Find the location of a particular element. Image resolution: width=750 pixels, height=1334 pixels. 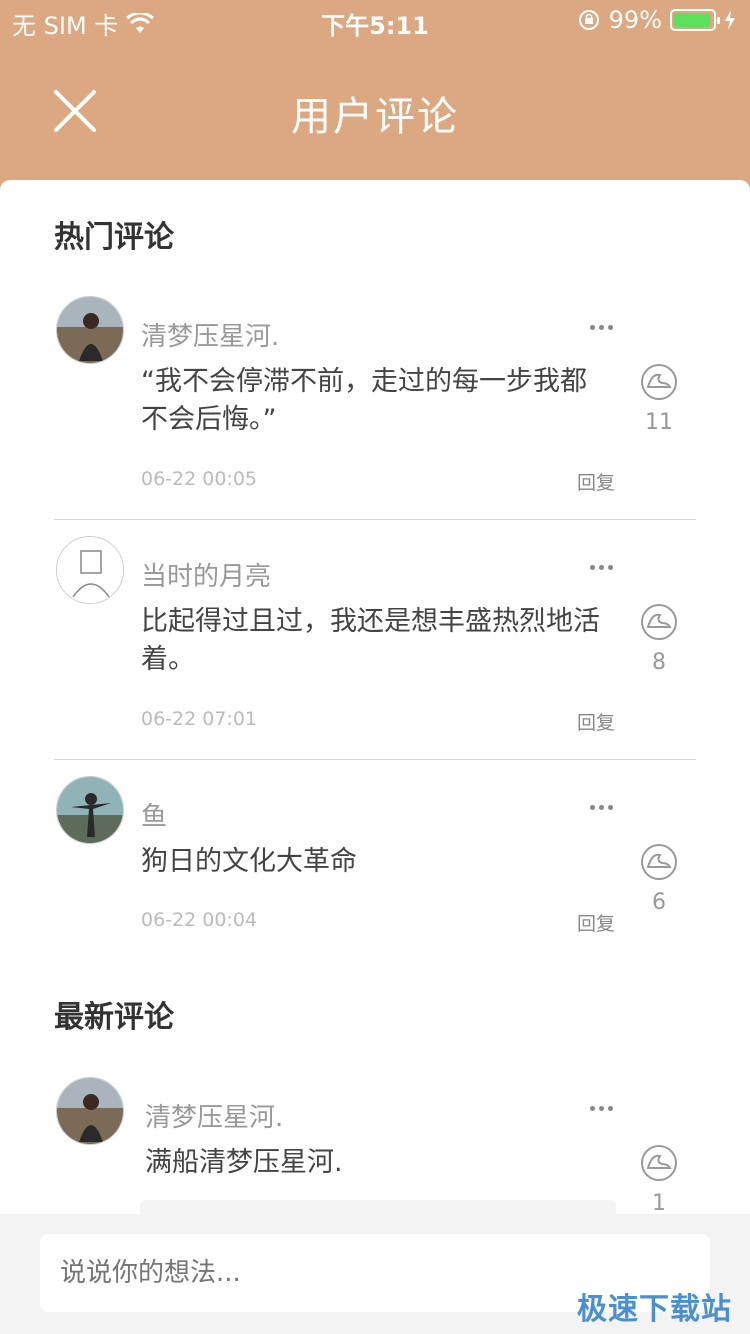

battery-icon is located at coordinates (695, 20).